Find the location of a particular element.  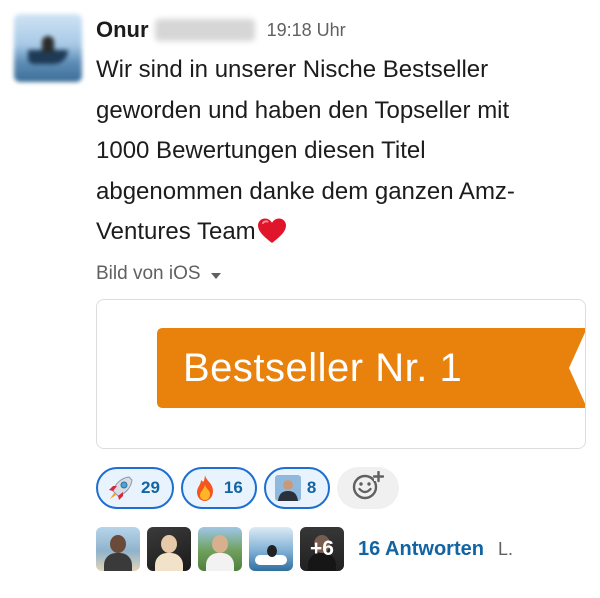

red-heart-icon is located at coordinates (272, 238).